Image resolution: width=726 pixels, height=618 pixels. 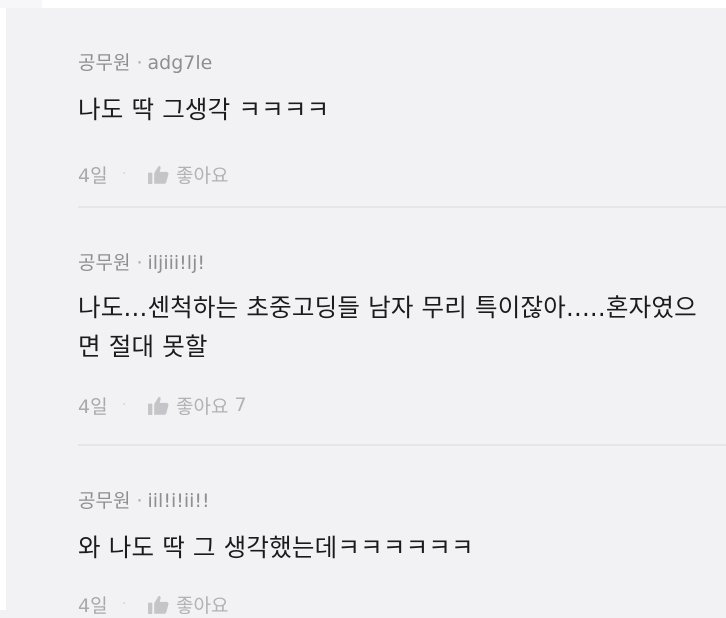 I want to click on author-nickname: iljiii!lj!, so click(x=176, y=263).